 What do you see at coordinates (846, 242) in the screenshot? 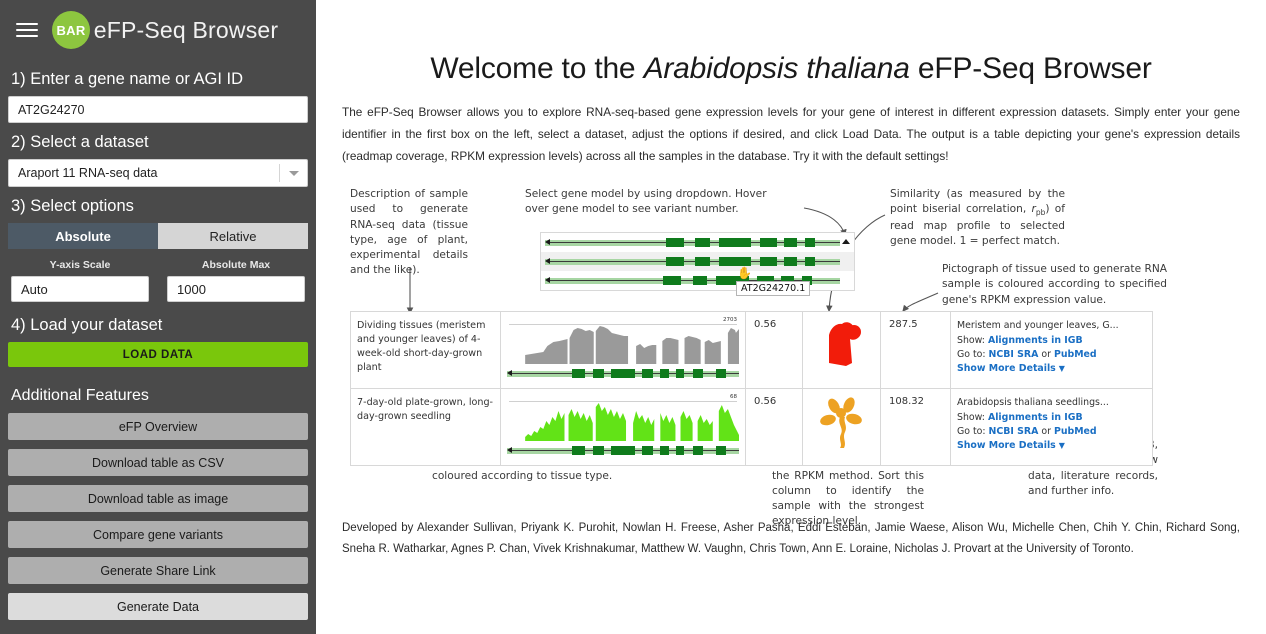
I see `chevron-up-icon` at bounding box center [846, 242].